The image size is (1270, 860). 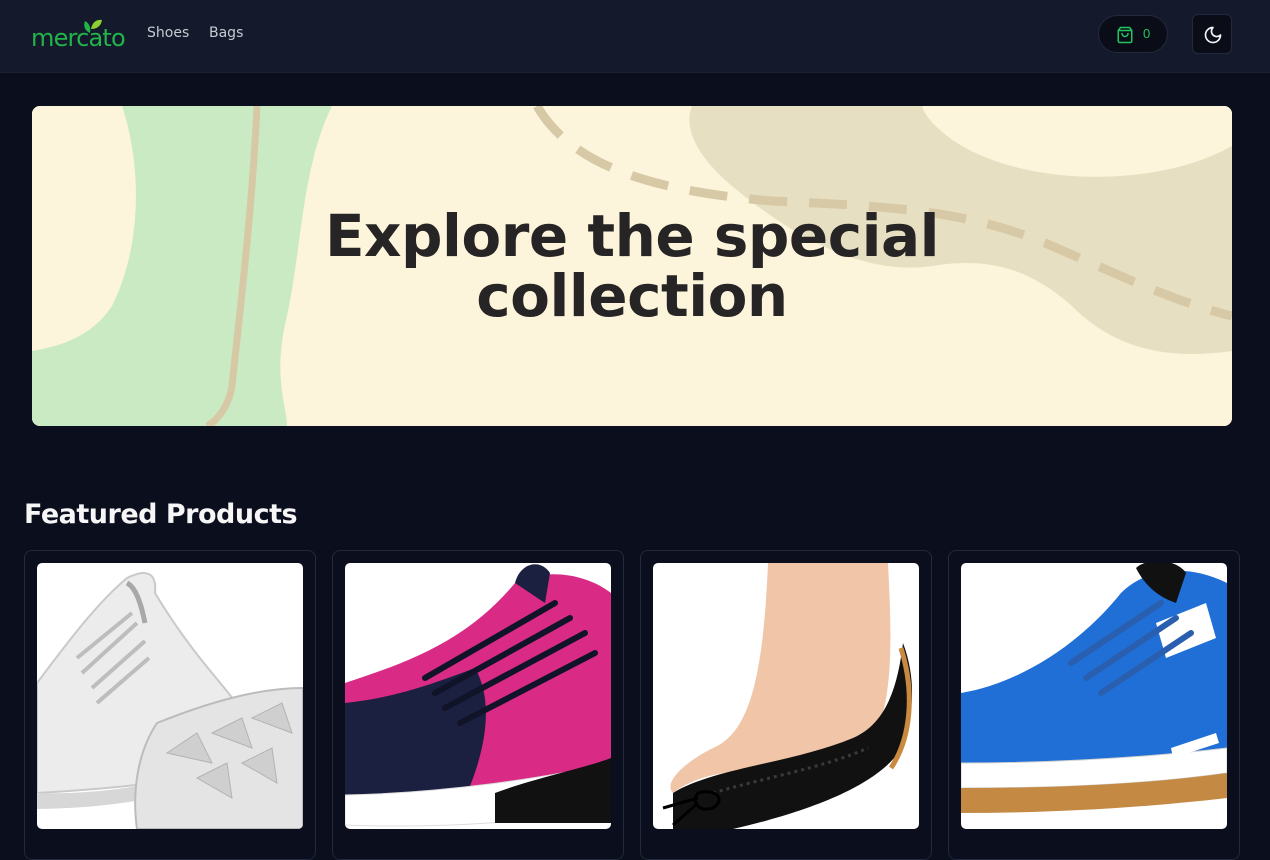 I want to click on nav-link-shoes: Shoes, so click(x=168, y=33).